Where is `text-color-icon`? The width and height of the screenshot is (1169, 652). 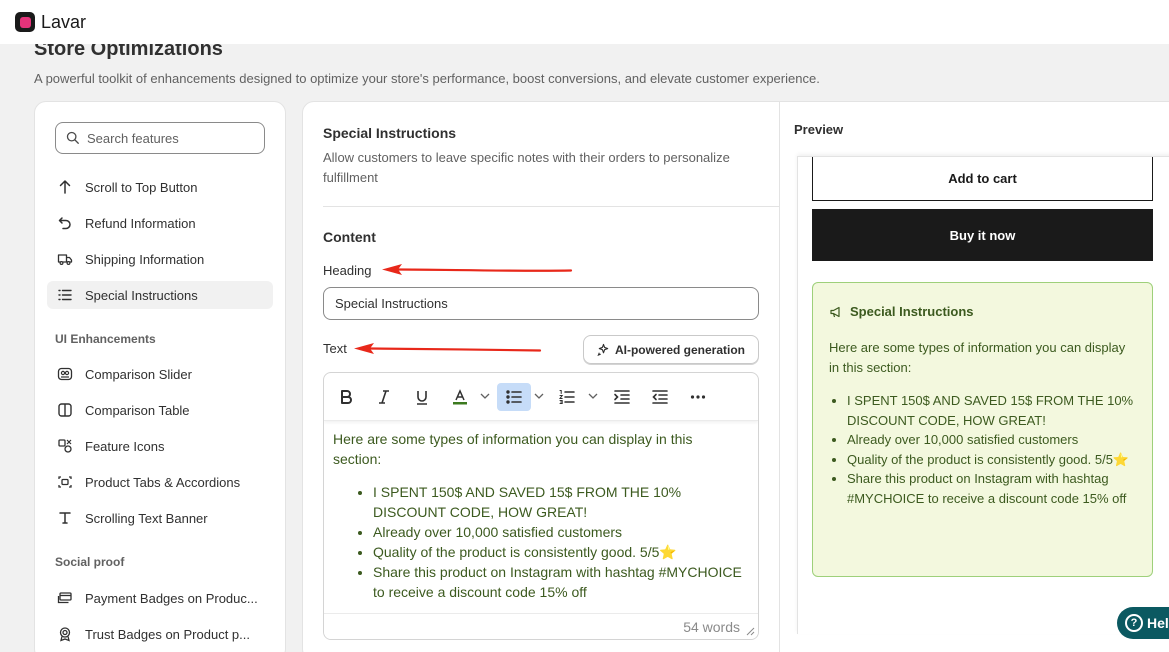
text-color-icon is located at coordinates (460, 397).